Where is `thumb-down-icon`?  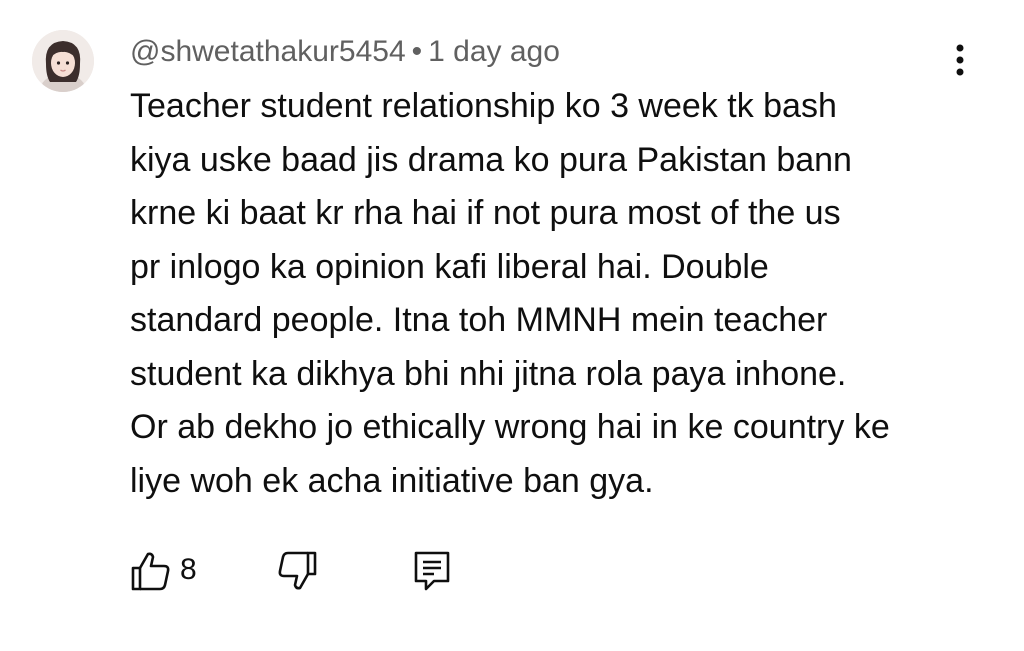
thumb-down-icon is located at coordinates (298, 573).